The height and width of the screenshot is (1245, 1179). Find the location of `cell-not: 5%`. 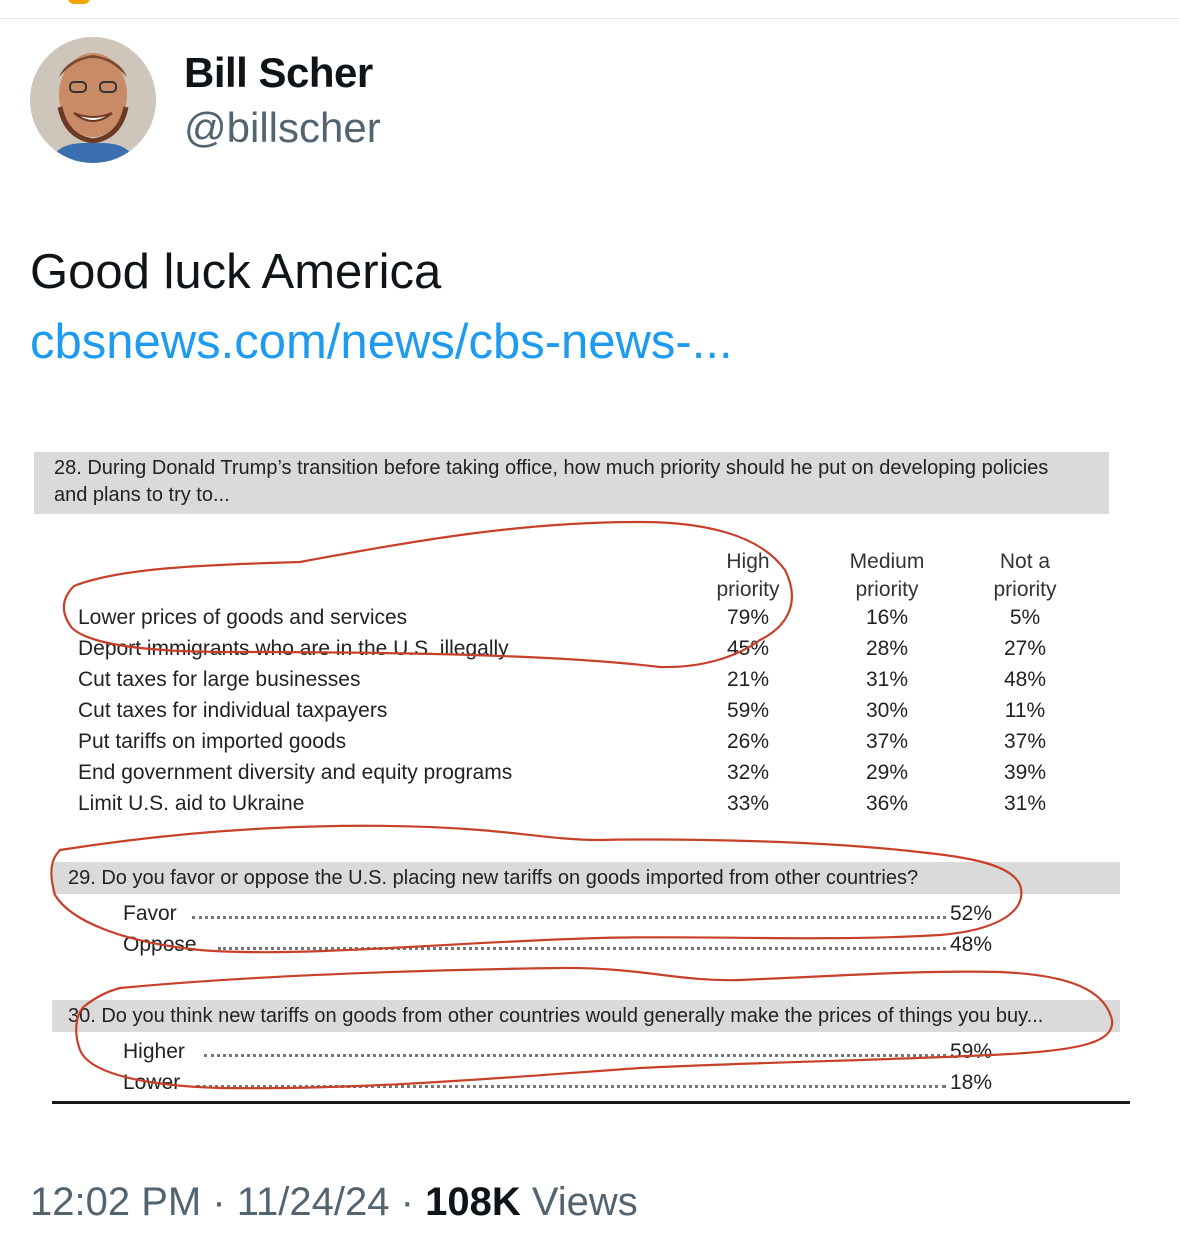

cell-not: 5% is located at coordinates (1025, 617).